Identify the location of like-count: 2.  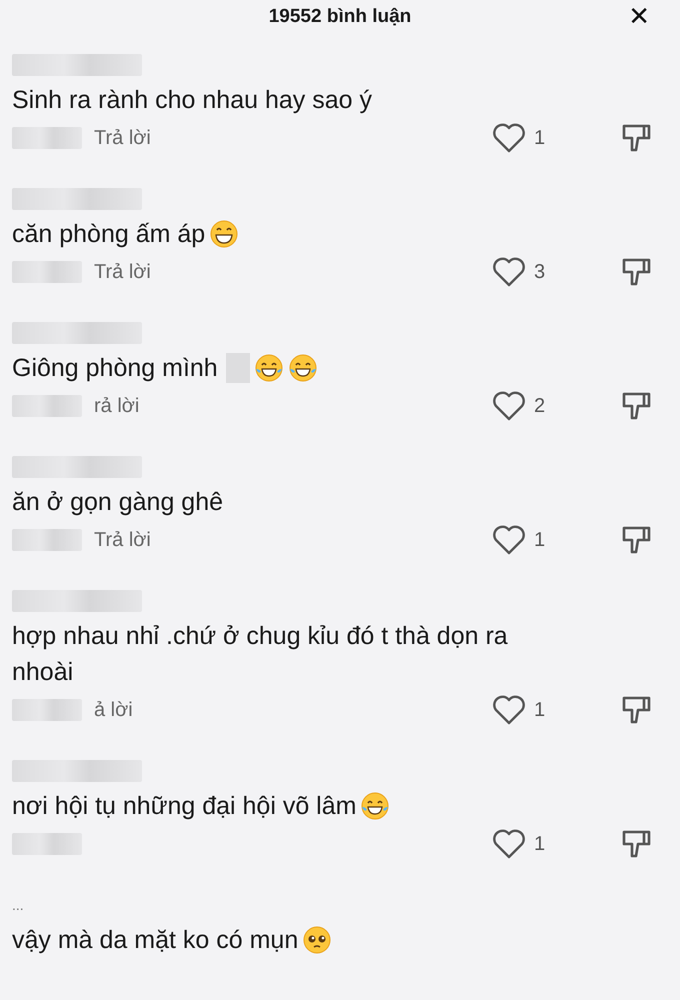
(540, 406).